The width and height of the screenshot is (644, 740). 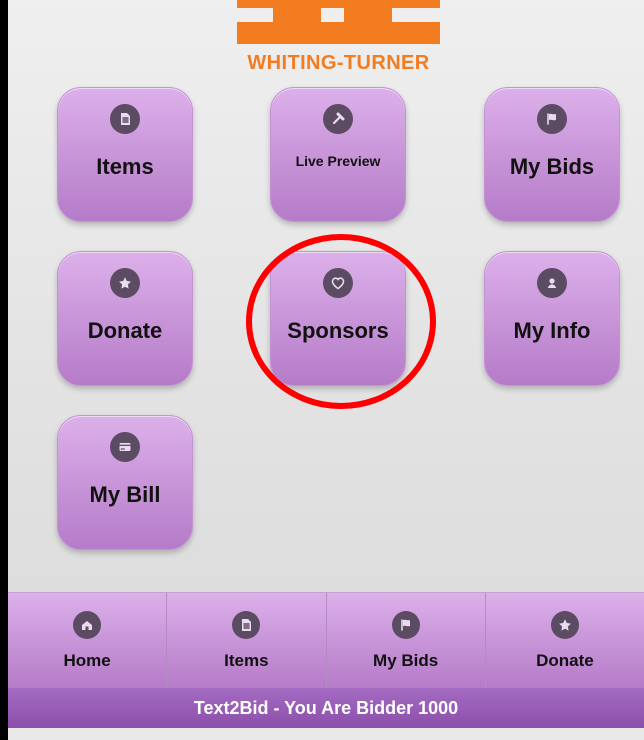 I want to click on tab-home: Home, so click(x=88, y=640).